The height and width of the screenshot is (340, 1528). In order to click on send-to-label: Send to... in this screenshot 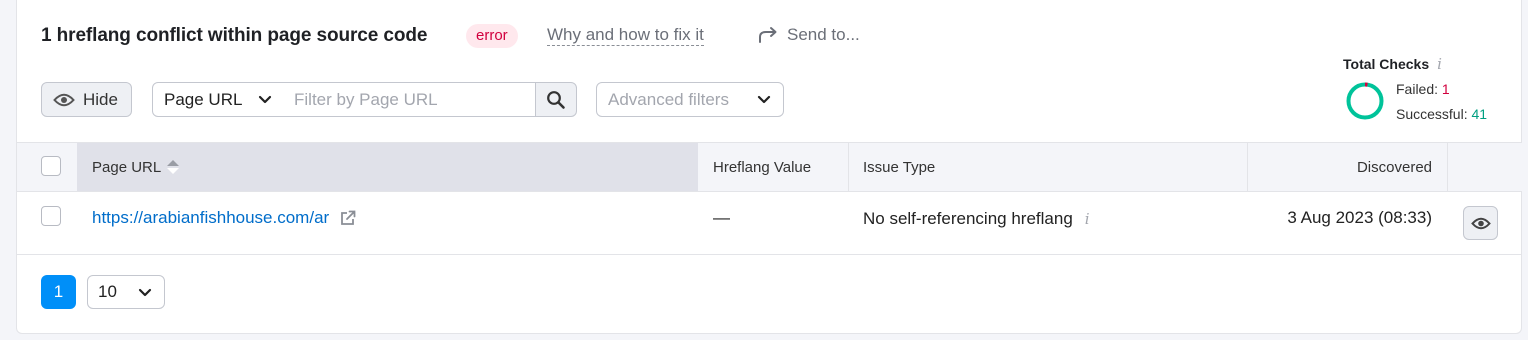, I will do `click(823, 34)`.